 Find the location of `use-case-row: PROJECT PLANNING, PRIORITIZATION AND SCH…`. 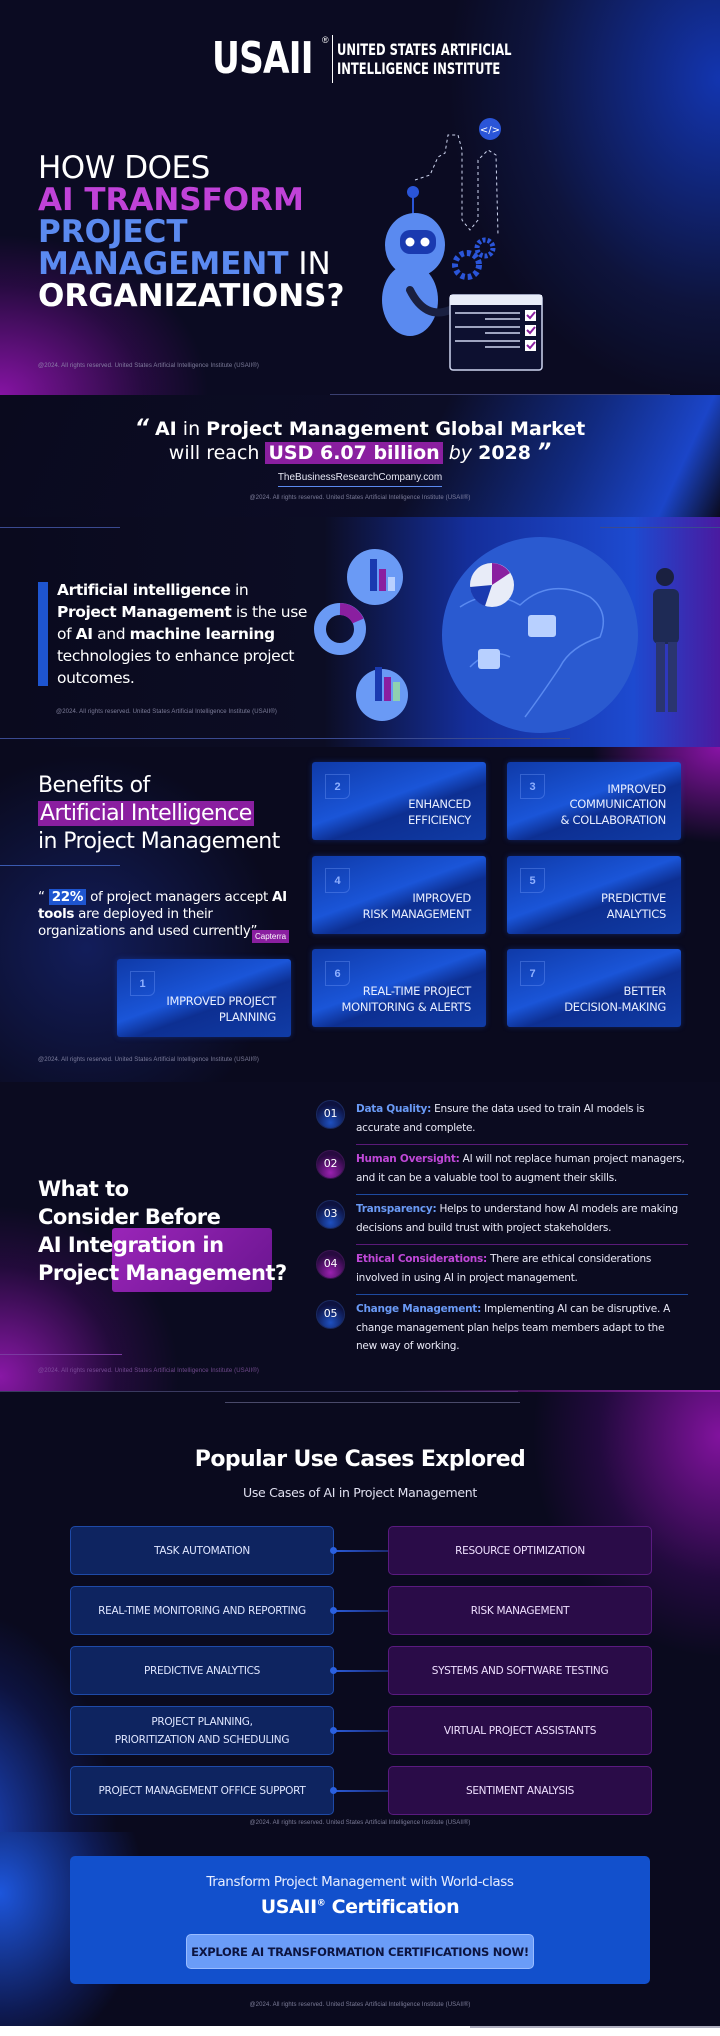

use-case-row: PROJECT PLANNING, PRIORITIZATION AND SCH… is located at coordinates (361, 1730).